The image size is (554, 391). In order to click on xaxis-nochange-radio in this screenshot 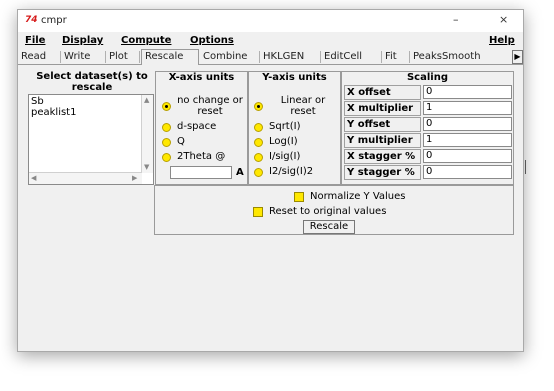, I will do `click(166, 106)`.